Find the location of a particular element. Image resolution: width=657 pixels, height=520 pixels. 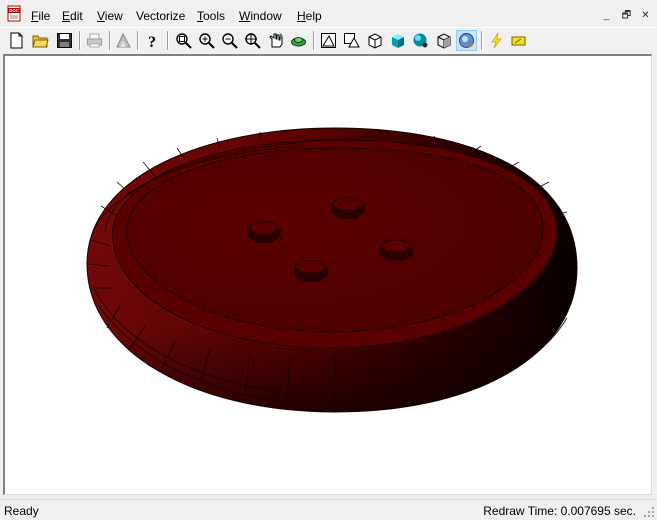

zoom-out-icon is located at coordinates (230, 41).